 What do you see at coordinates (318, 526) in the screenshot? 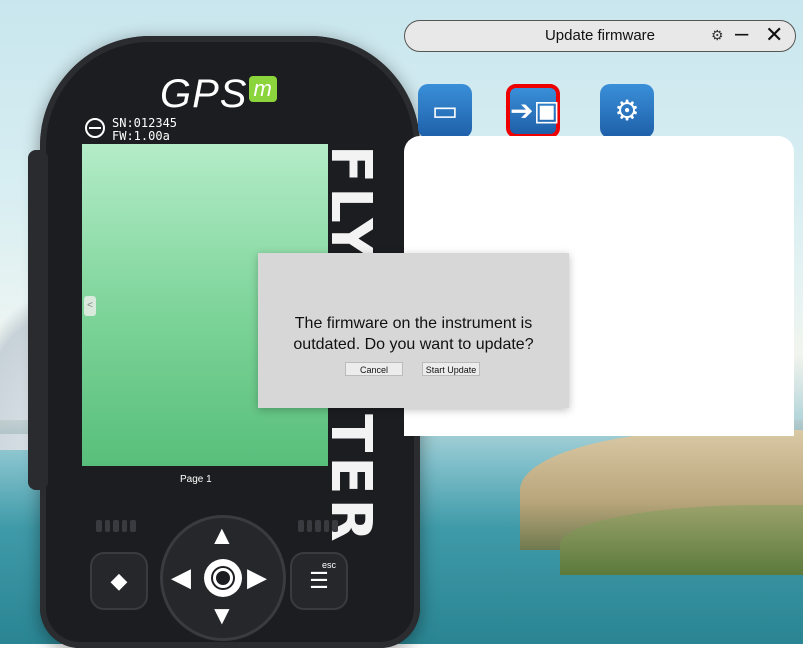
I see `speaker-grille-right` at bounding box center [318, 526].